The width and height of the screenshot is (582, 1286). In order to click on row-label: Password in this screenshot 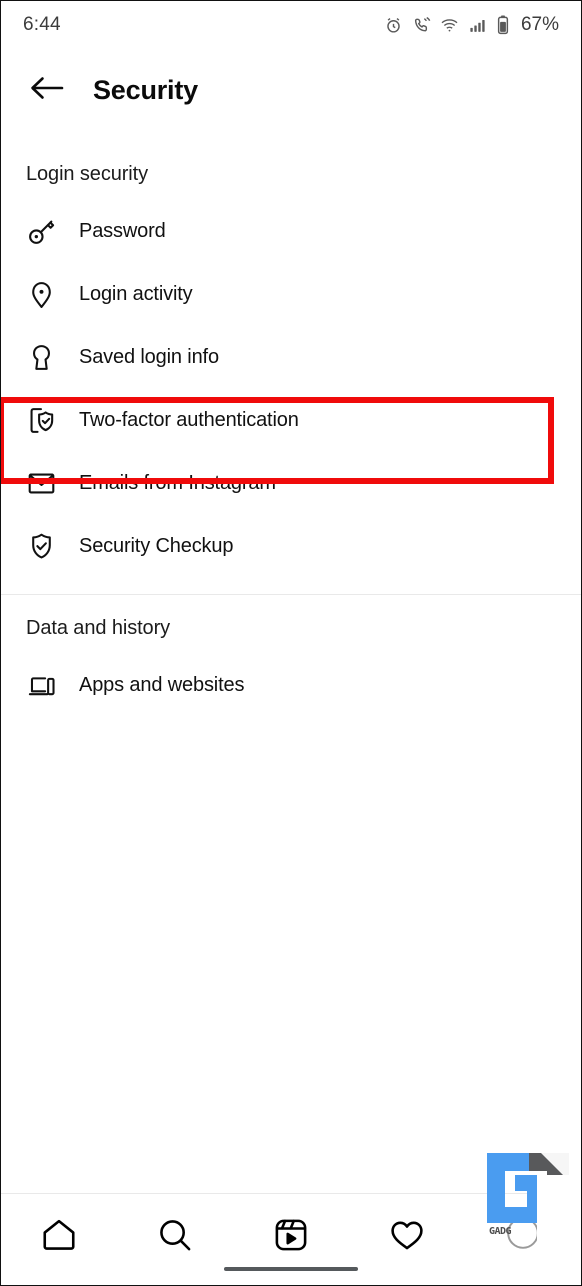, I will do `click(122, 231)`.